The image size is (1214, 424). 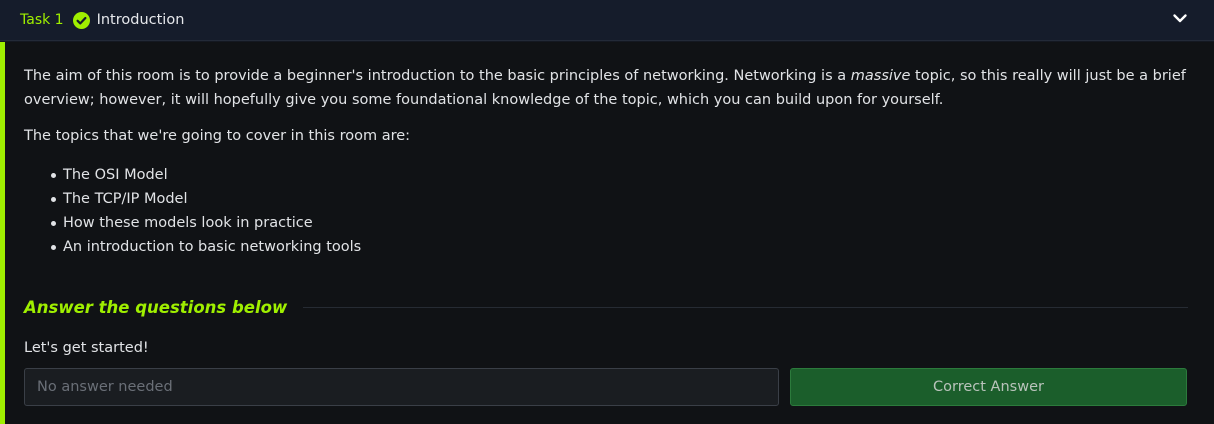 What do you see at coordinates (42, 20) in the screenshot?
I see `task-number: Task 1` at bounding box center [42, 20].